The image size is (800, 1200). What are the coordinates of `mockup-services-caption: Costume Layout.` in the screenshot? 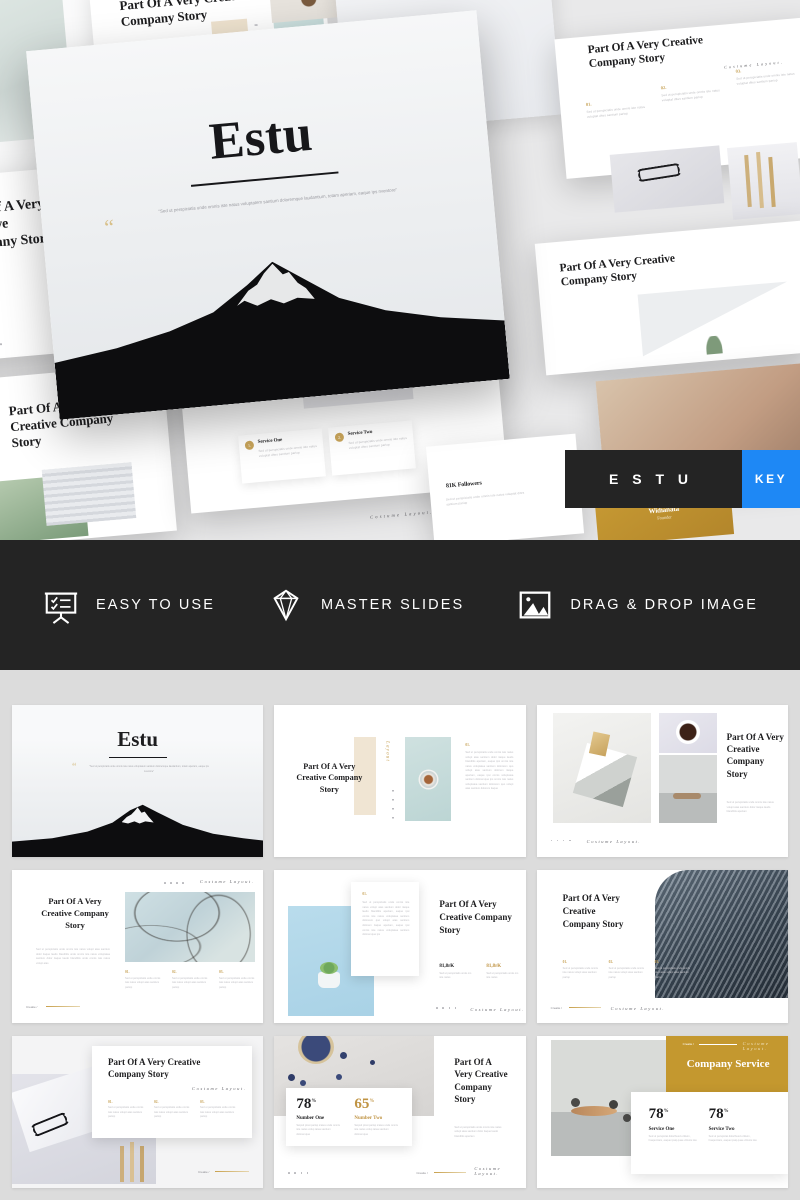 It's located at (401, 514).